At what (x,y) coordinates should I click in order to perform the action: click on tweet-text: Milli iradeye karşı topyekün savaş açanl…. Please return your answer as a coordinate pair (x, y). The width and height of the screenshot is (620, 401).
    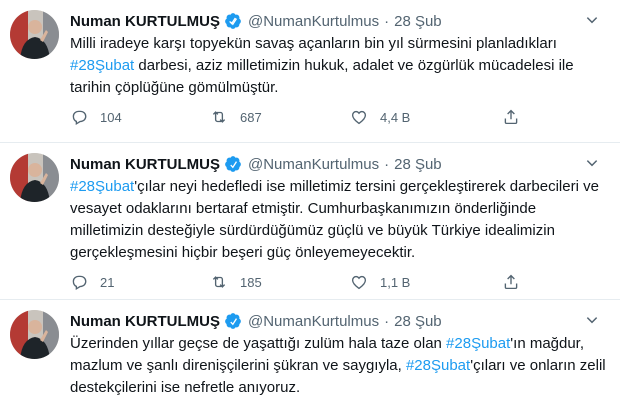
    Looking at the image, I should click on (338, 66).